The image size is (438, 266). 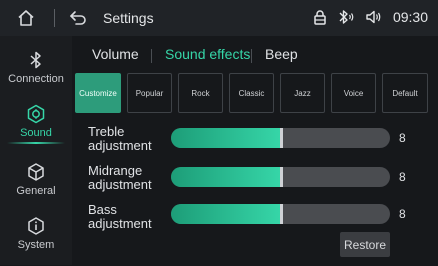 I want to click on preset-voice: Voice, so click(x=353, y=93).